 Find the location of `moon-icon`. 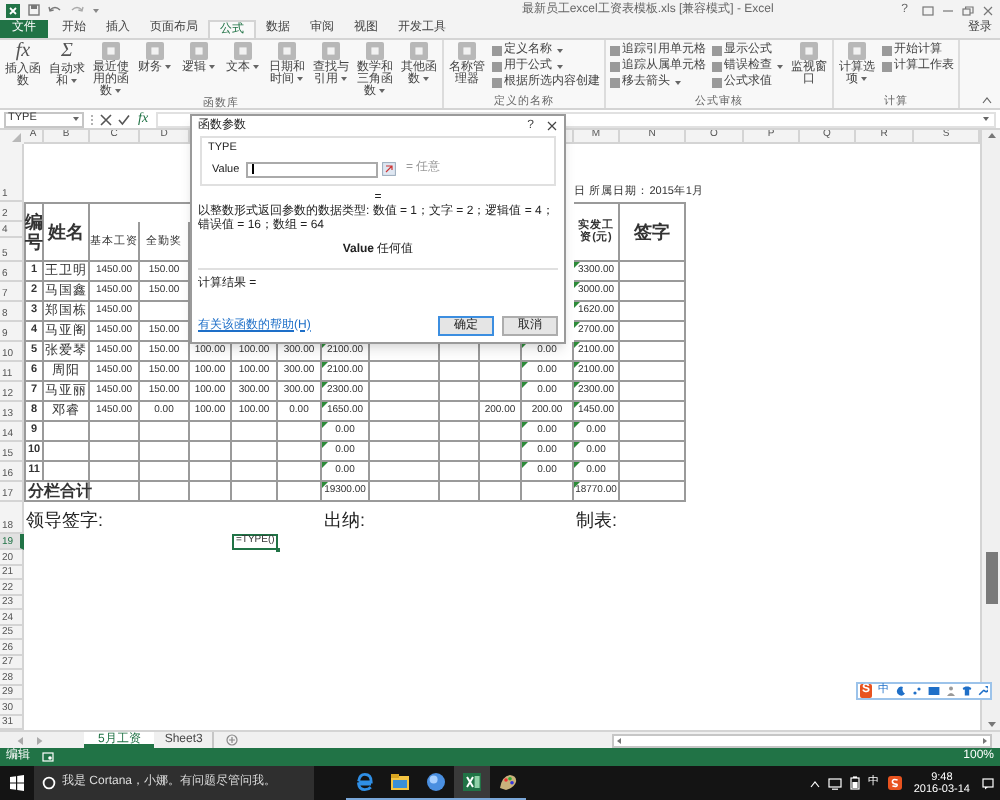

moon-icon is located at coordinates (901, 691).